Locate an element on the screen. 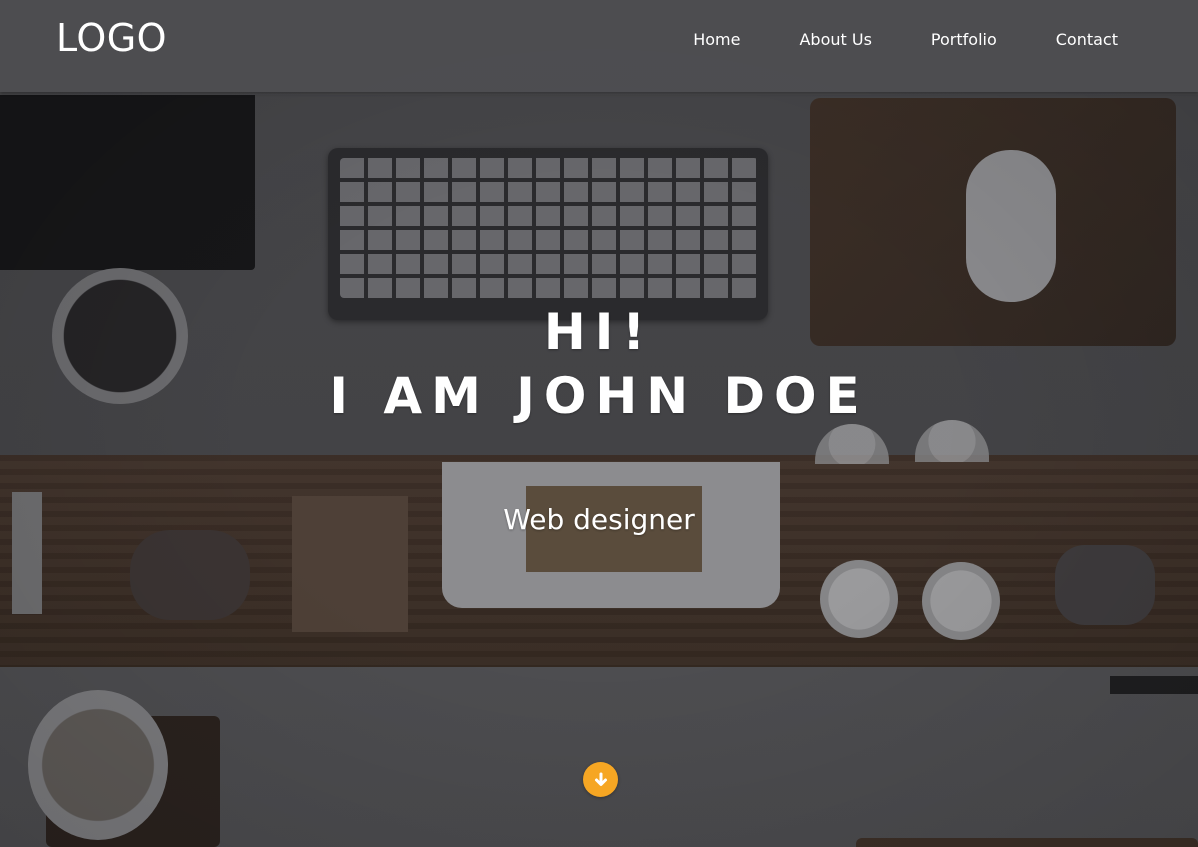  site-logo: LOGO is located at coordinates (111, 38).